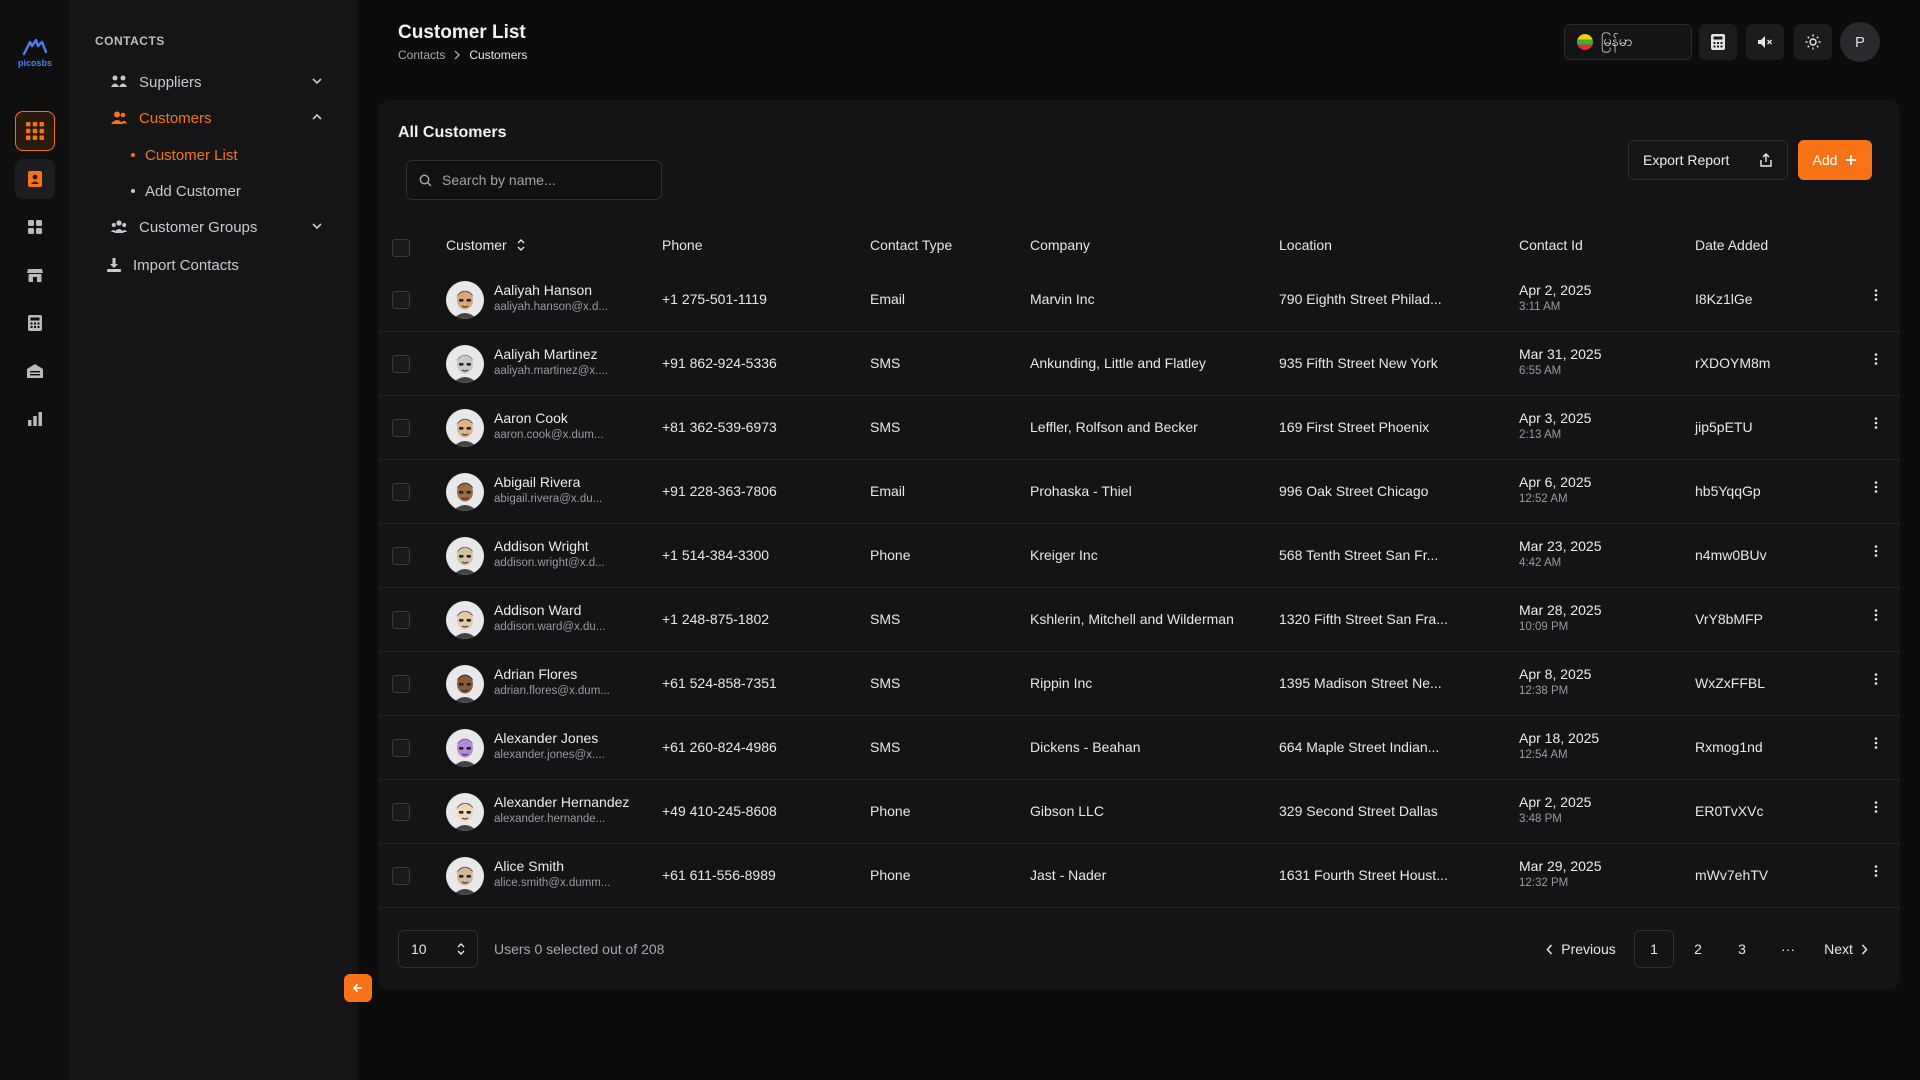 Image resolution: width=1920 pixels, height=1080 pixels. I want to click on customer-company: Marvin Inc, so click(1062, 299).